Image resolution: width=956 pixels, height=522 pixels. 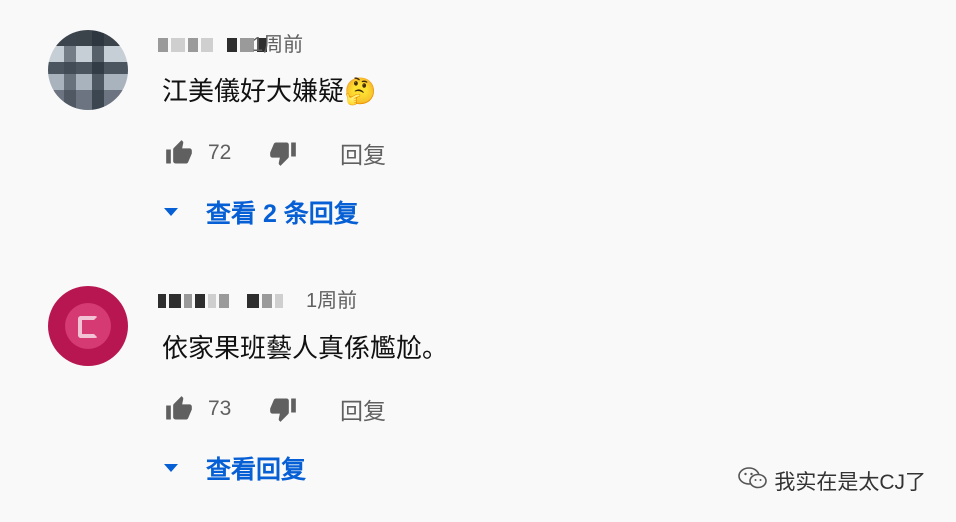 What do you see at coordinates (850, 482) in the screenshot?
I see `watermark-text: 我实在是太CJ了` at bounding box center [850, 482].